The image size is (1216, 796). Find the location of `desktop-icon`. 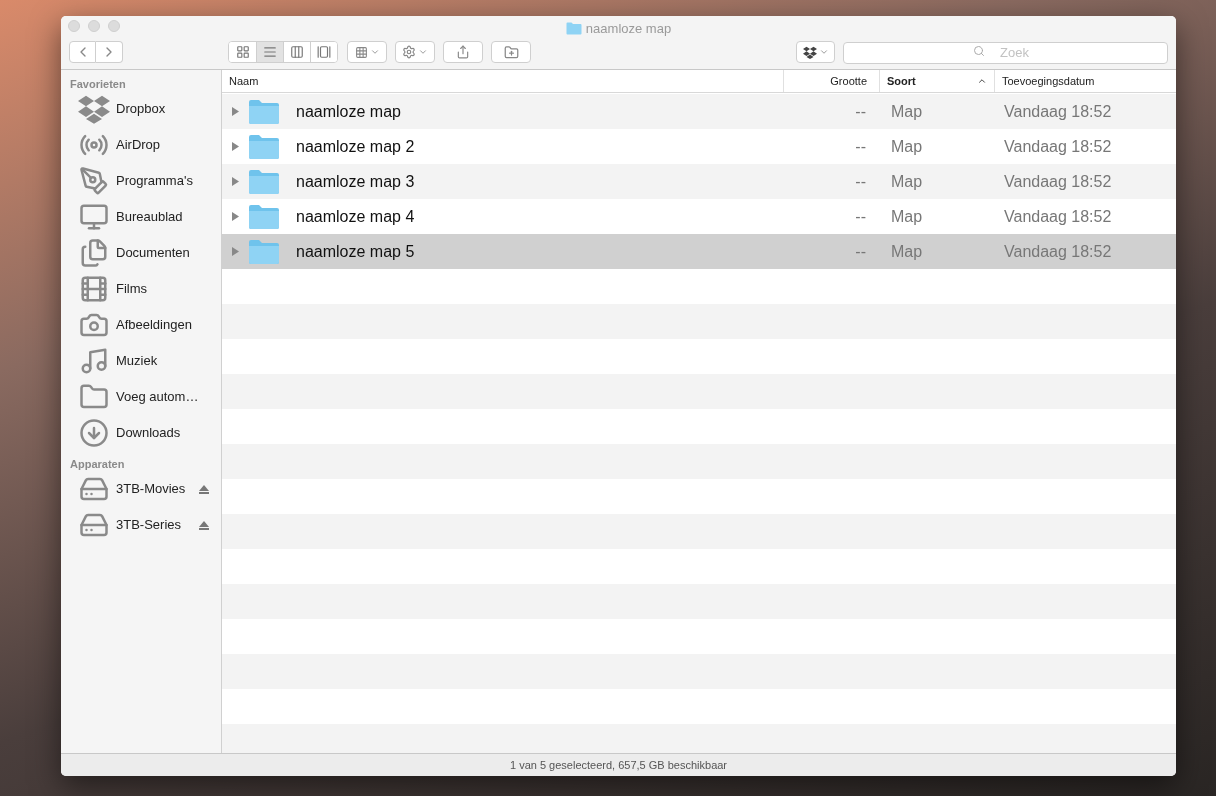

desktop-icon is located at coordinates (94, 217).